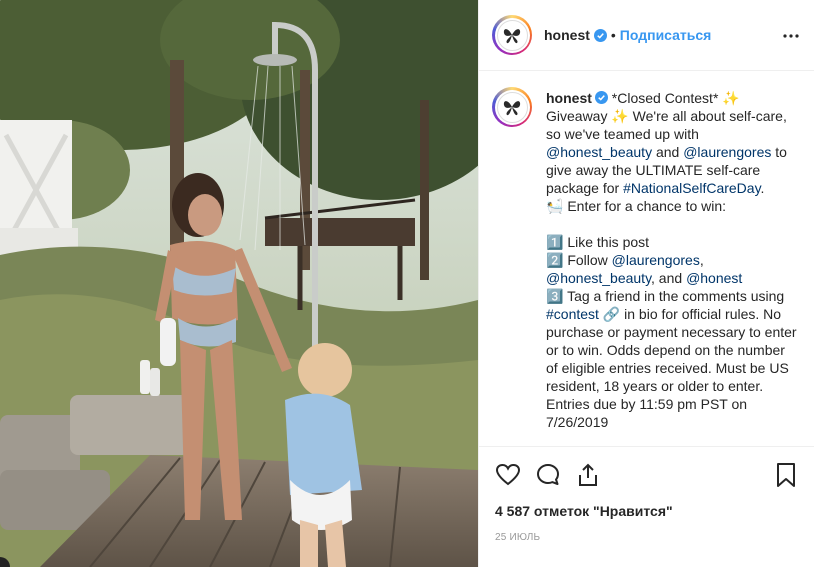 This screenshot has width=814, height=567. I want to click on post-date: 25 июль, so click(647, 537).